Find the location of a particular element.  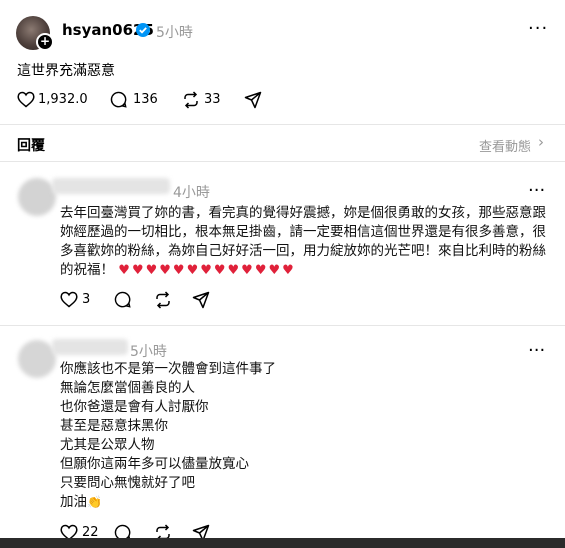

comment-line: 尤其是公眾人物 is located at coordinates (107, 445).